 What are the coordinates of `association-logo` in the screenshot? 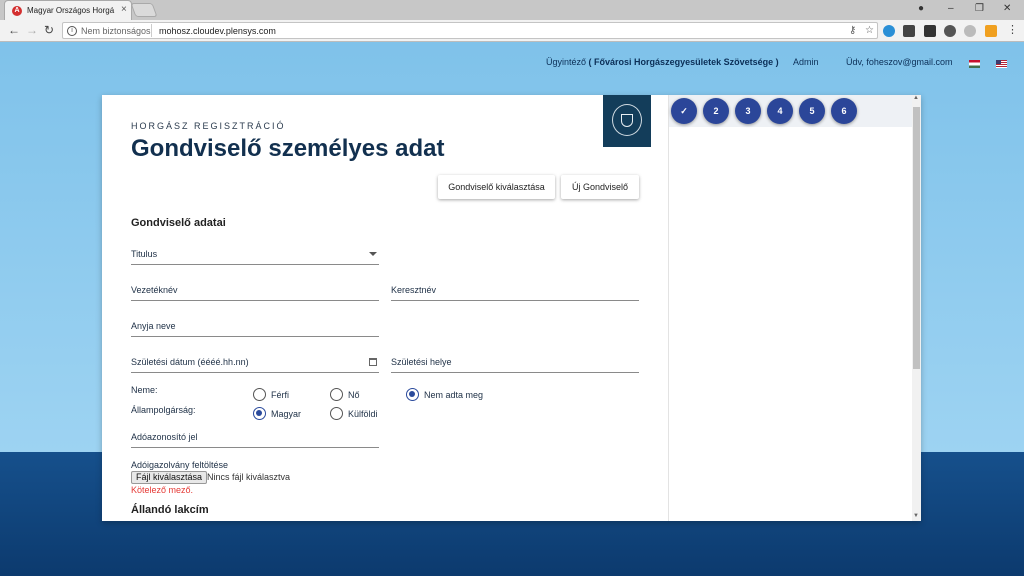 It's located at (627, 121).